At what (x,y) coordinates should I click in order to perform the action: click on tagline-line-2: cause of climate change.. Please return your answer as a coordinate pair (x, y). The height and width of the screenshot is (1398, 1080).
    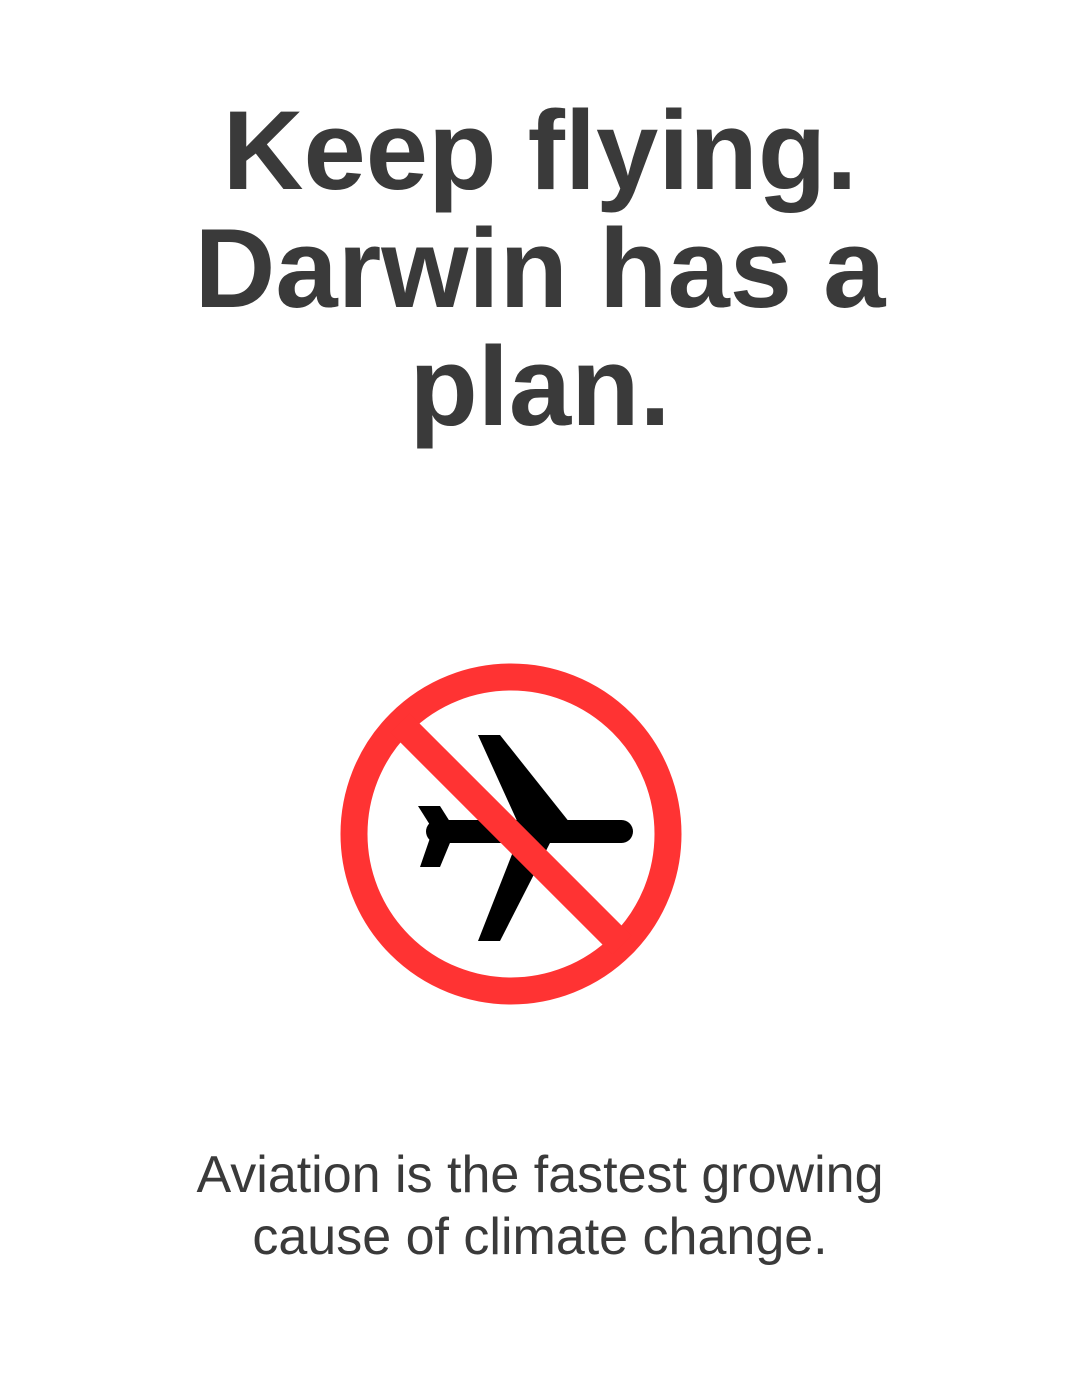
    Looking at the image, I should click on (540, 1237).